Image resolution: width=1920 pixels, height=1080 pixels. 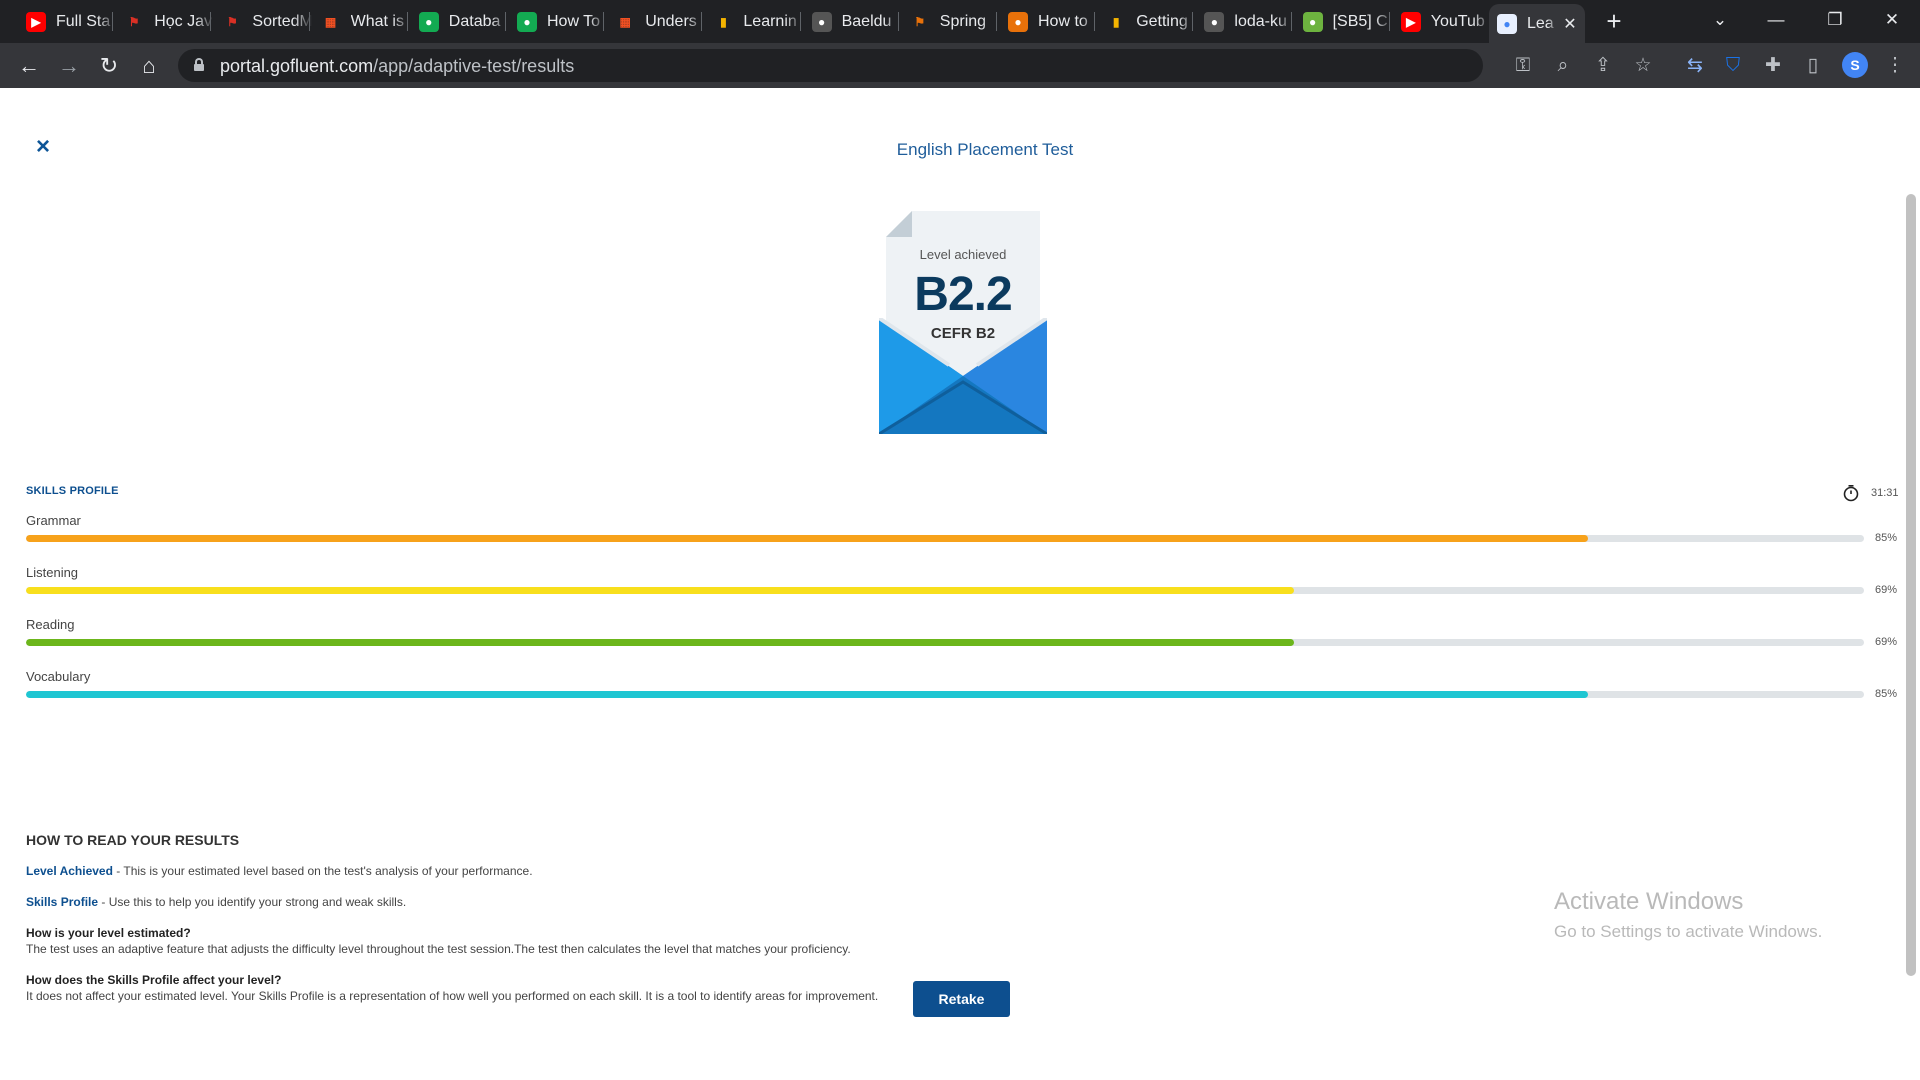 I want to click on tab-label: How To, so click(x=574, y=21).